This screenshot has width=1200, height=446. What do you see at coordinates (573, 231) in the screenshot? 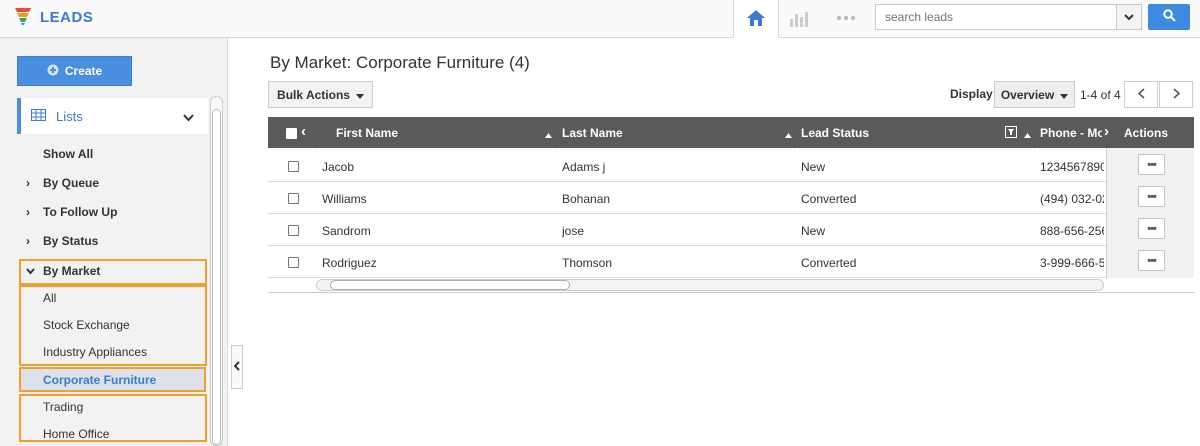
I see `cell-last-name: jose` at bounding box center [573, 231].